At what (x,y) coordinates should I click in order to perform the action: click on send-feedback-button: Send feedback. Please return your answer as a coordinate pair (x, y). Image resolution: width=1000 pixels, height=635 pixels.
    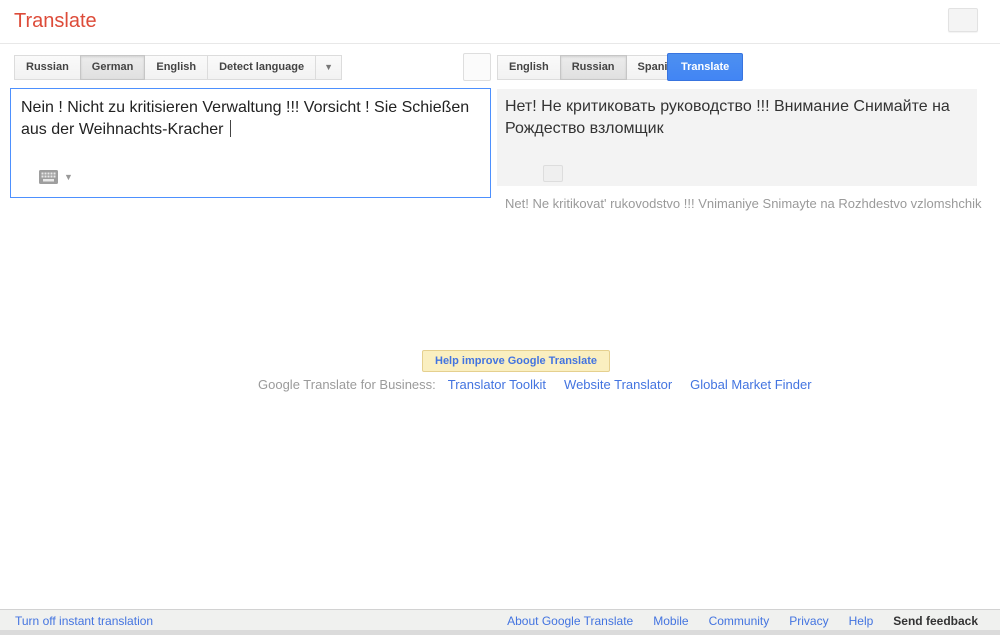
    Looking at the image, I should click on (935, 621).